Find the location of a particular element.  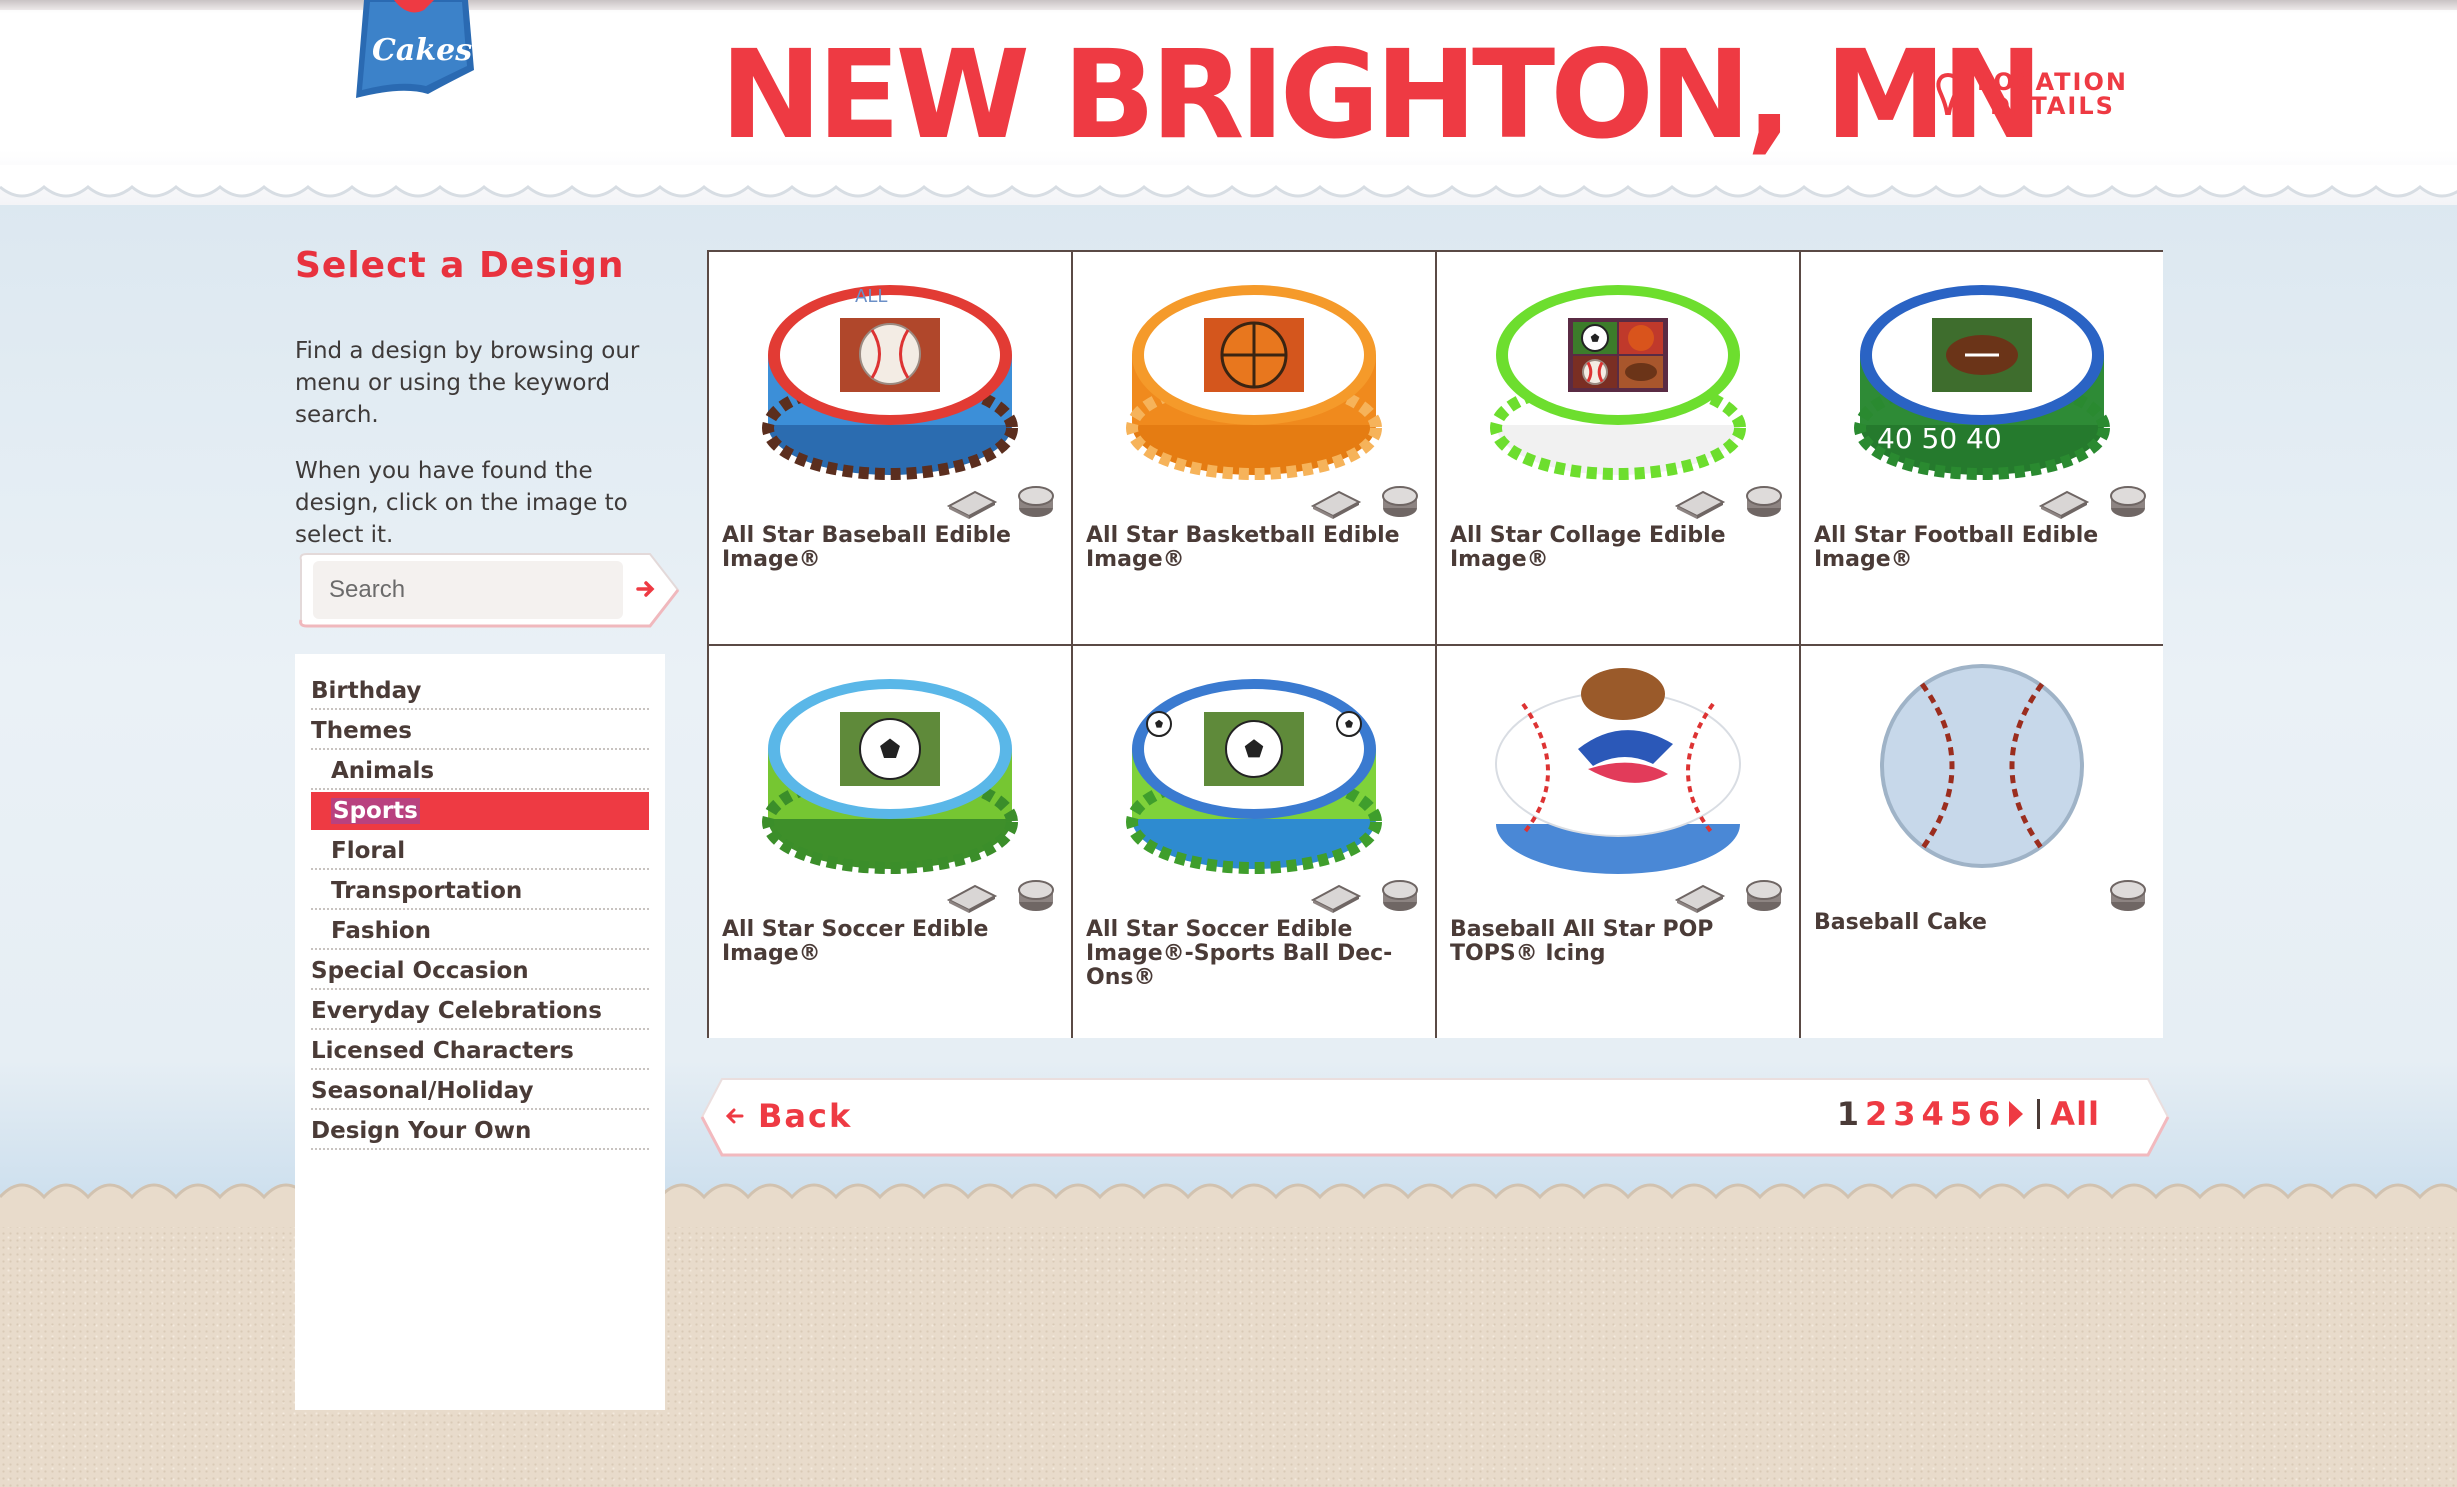

location-details-label: LOCATION DETAILS is located at coordinates (2052, 94).